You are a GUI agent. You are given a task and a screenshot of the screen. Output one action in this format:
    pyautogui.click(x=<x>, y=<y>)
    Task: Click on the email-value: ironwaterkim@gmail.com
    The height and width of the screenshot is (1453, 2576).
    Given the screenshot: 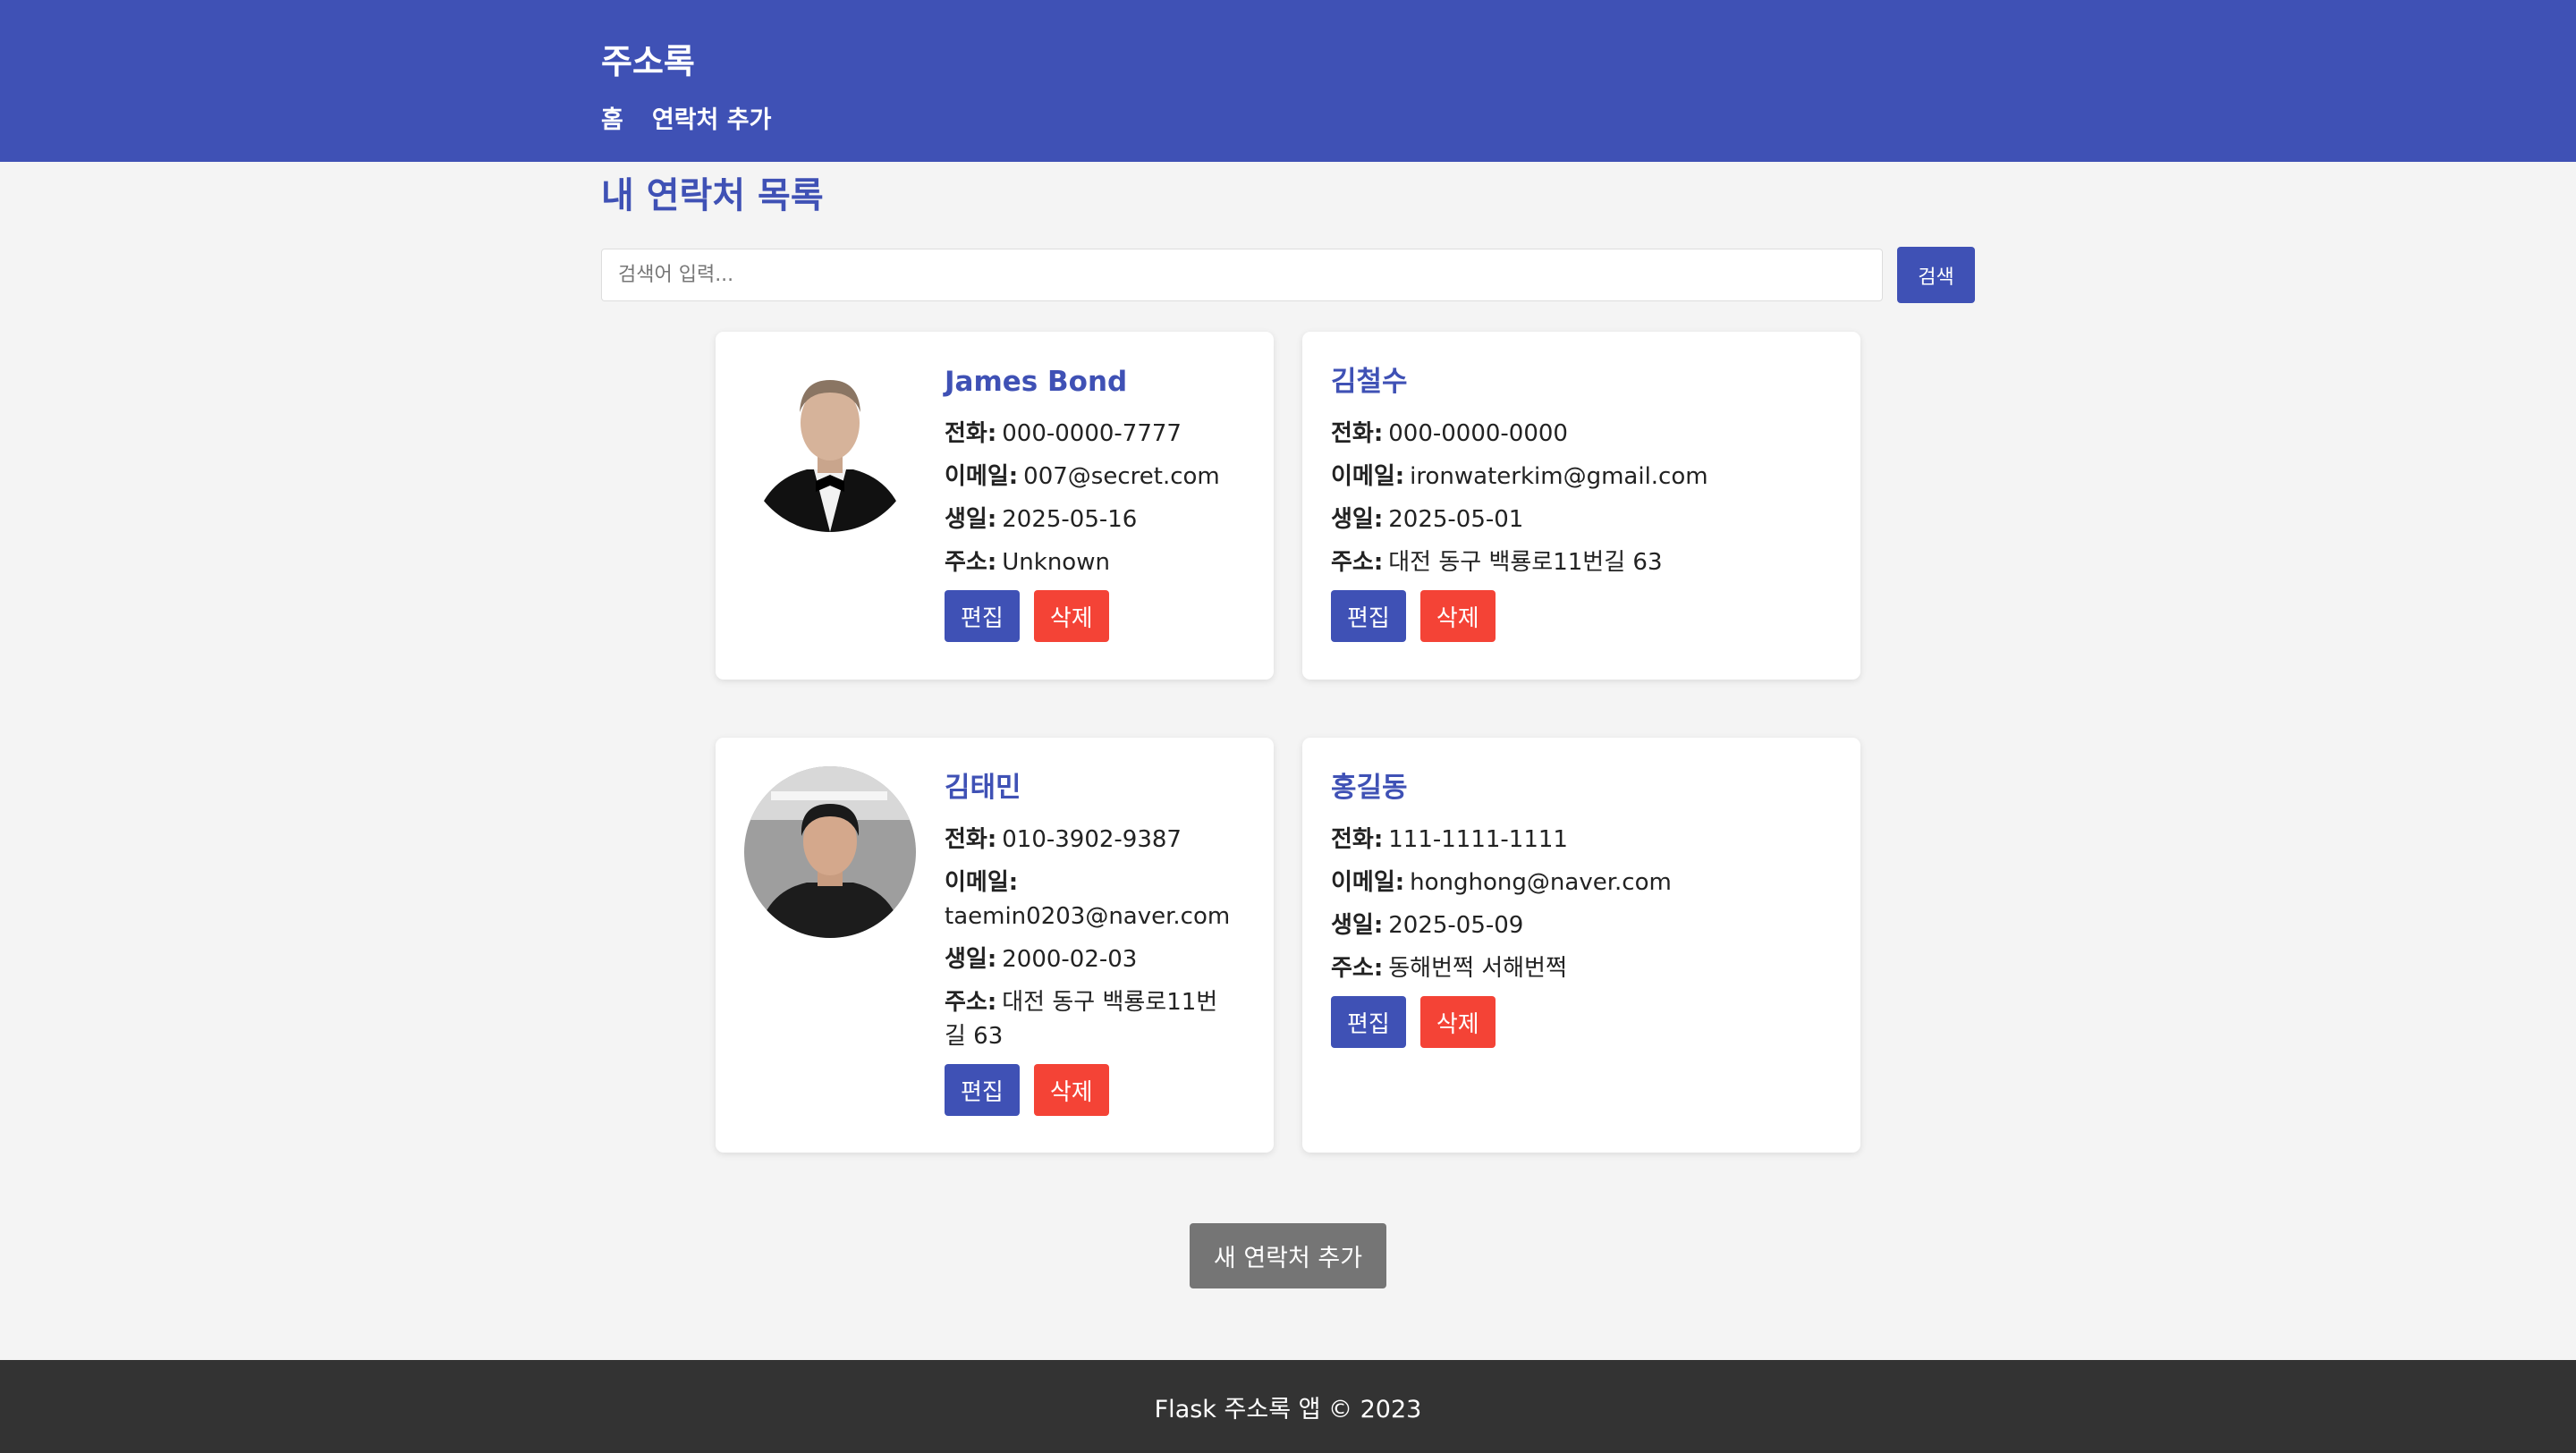 What is the action you would take?
    pyautogui.click(x=1559, y=477)
    